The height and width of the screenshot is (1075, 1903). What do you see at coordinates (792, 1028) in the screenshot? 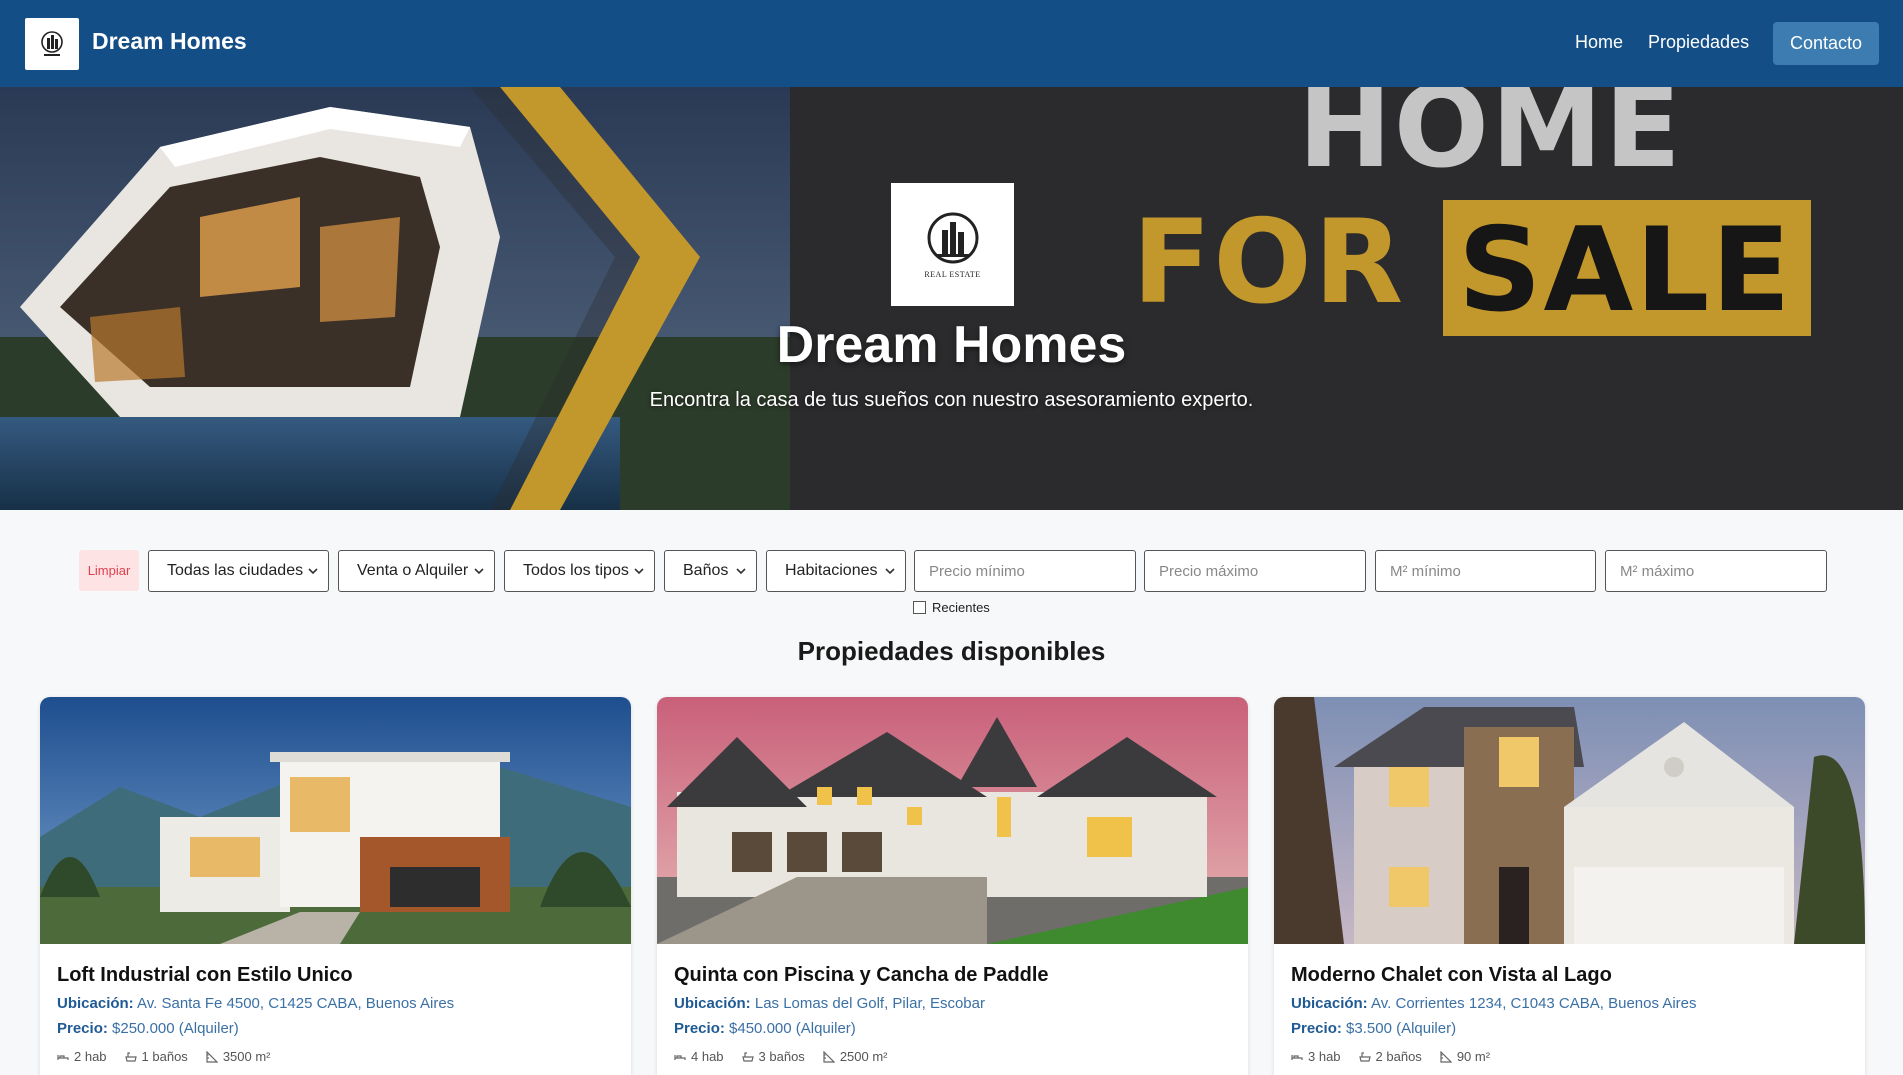
I see `price-value: $450.000 (Alquiler)` at bounding box center [792, 1028].